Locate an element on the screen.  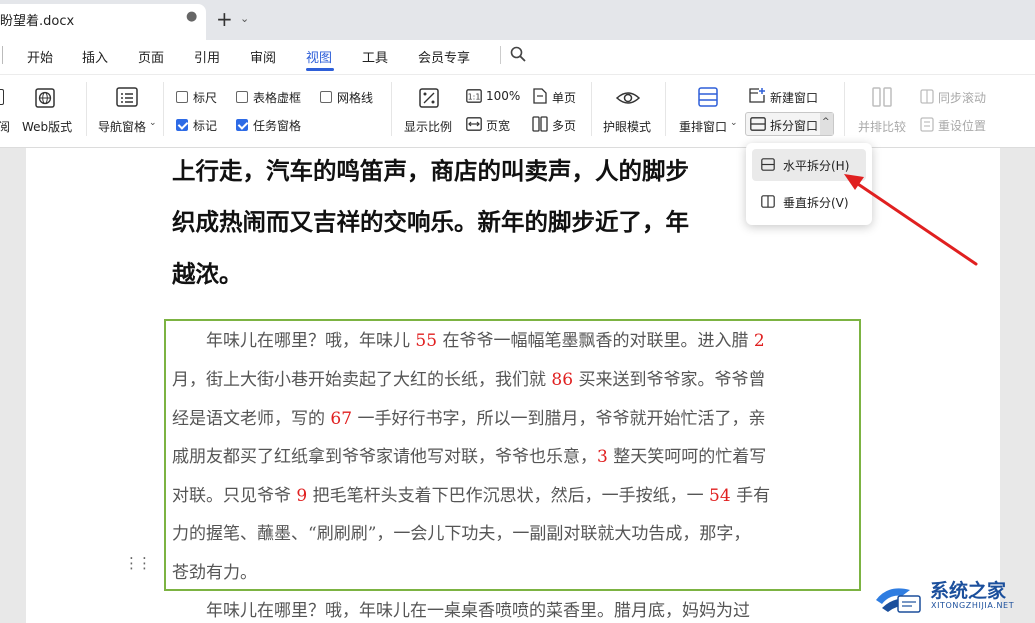
task-pane-checkbox is located at coordinates (242, 125).